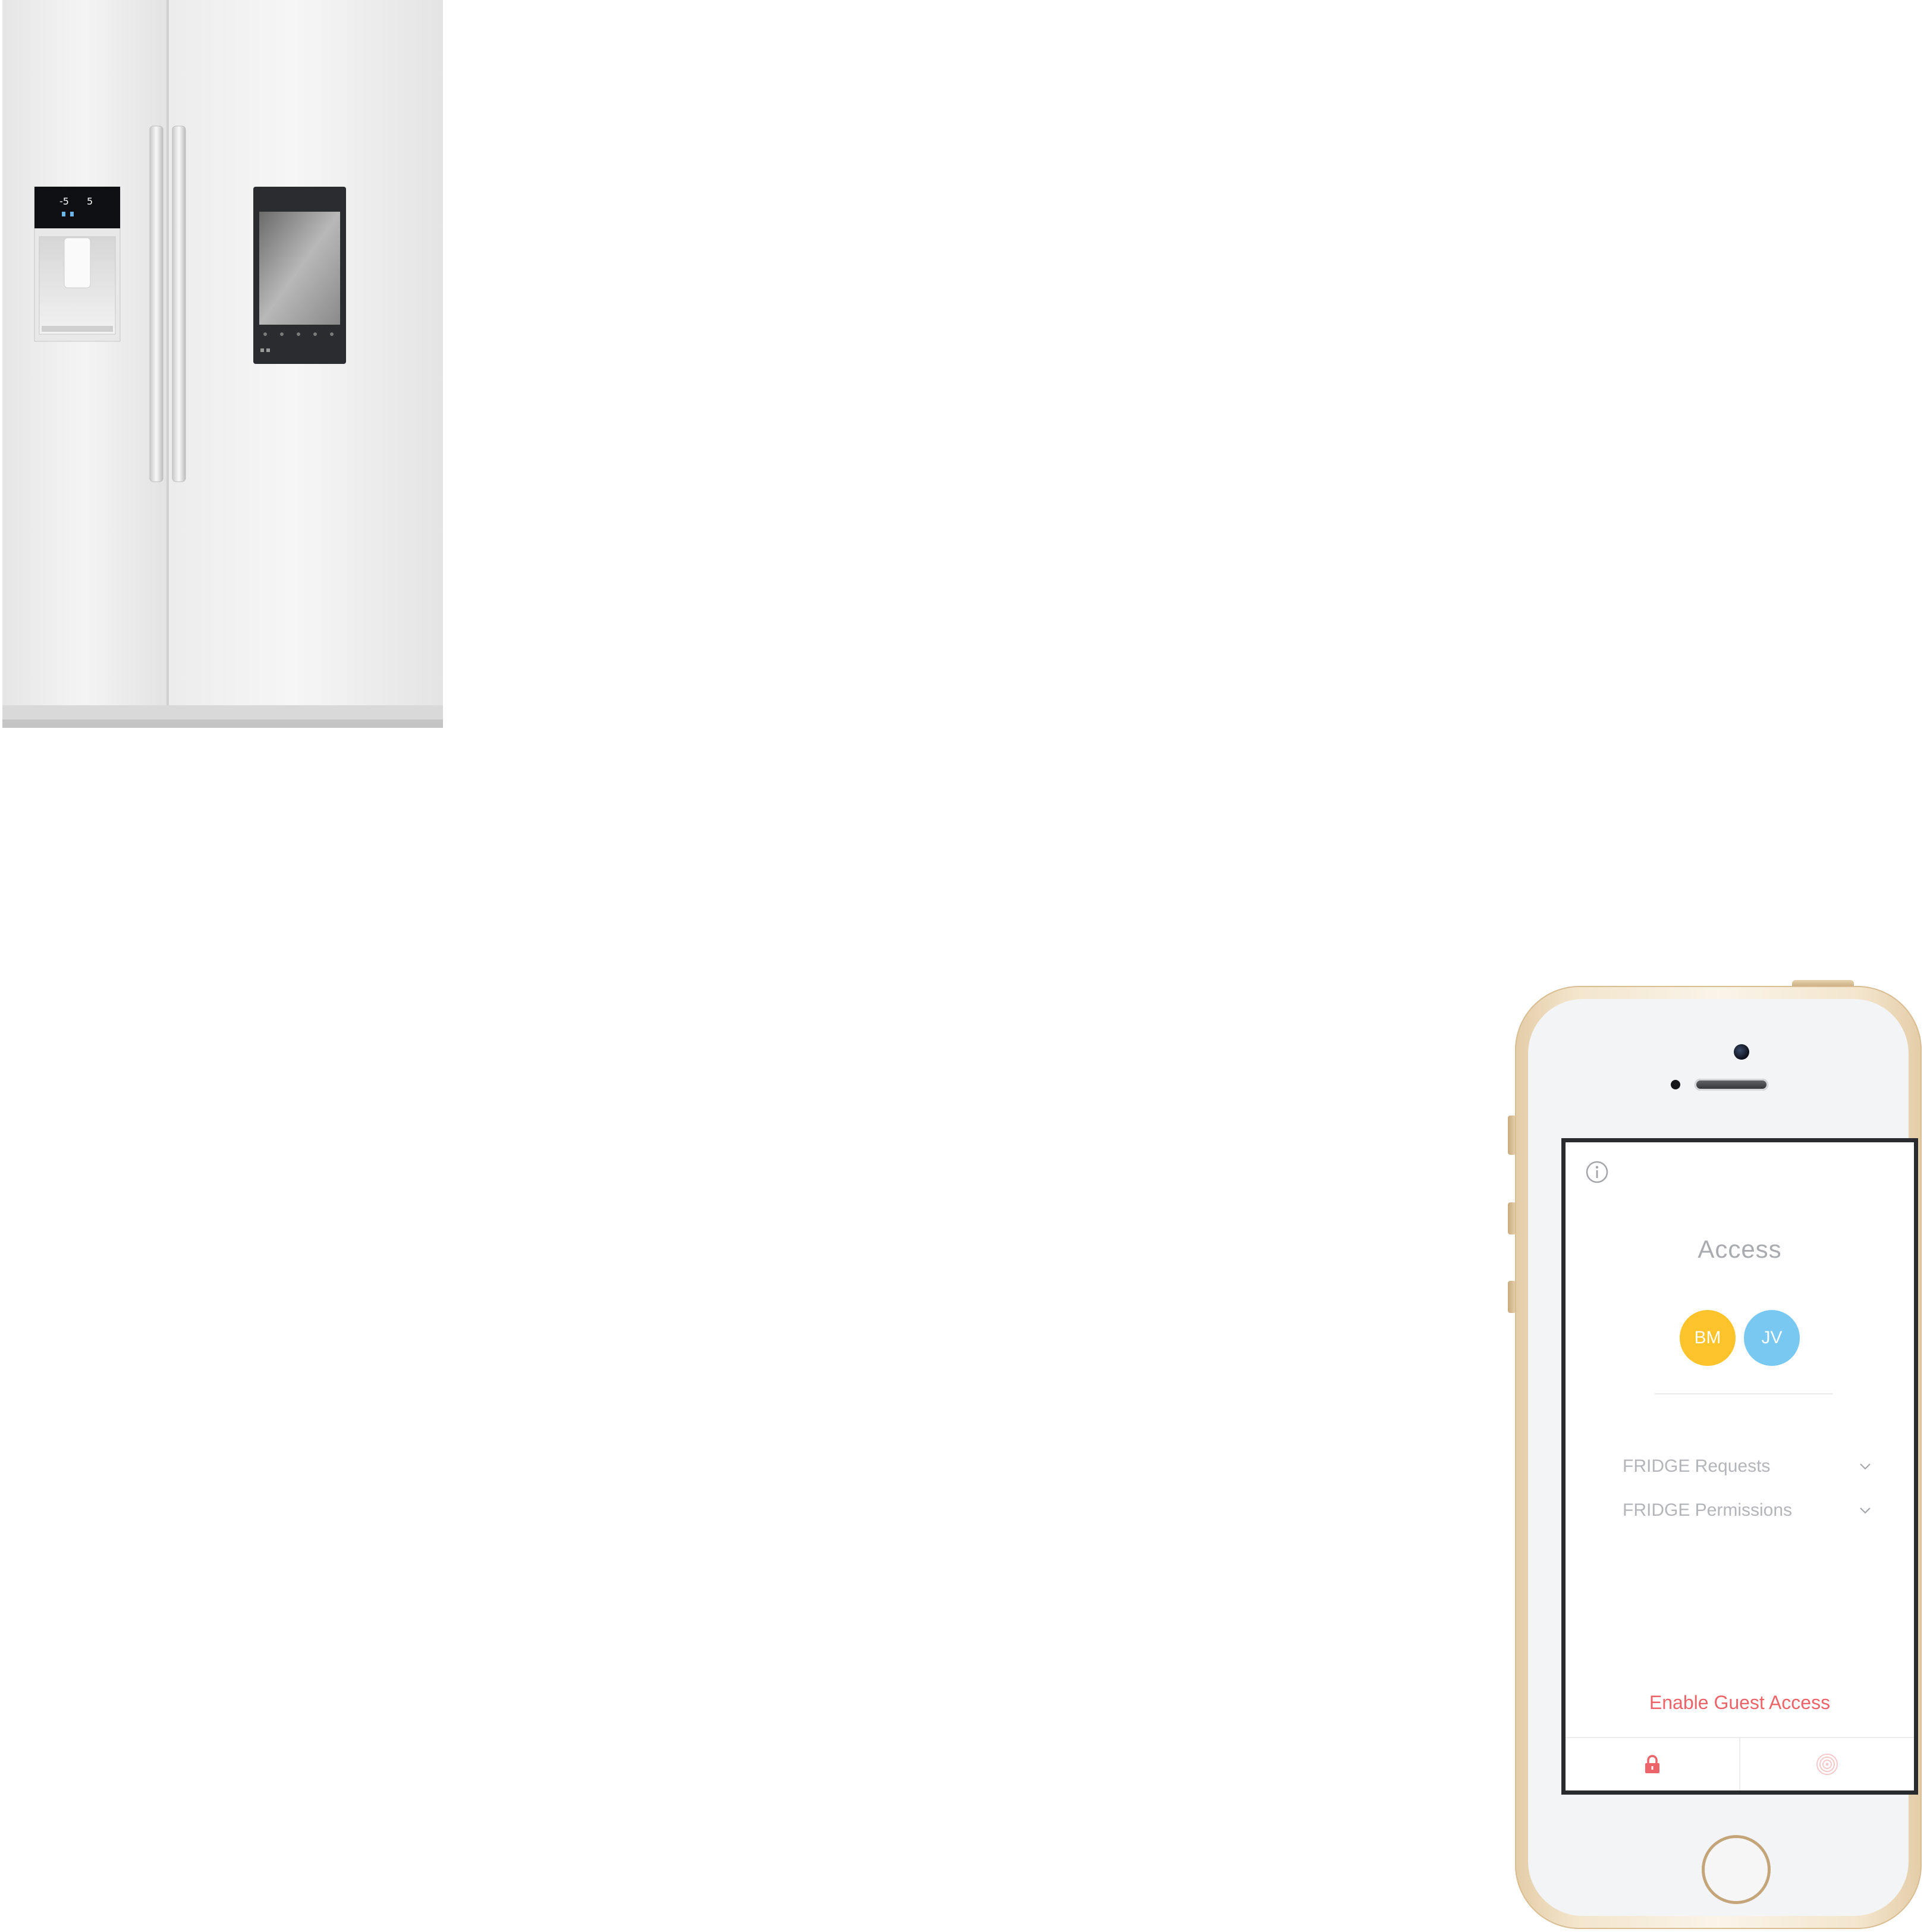  Describe the element at coordinates (1697, 1466) in the screenshot. I see `fridge-requests-label: FRIDGE Requests` at that location.